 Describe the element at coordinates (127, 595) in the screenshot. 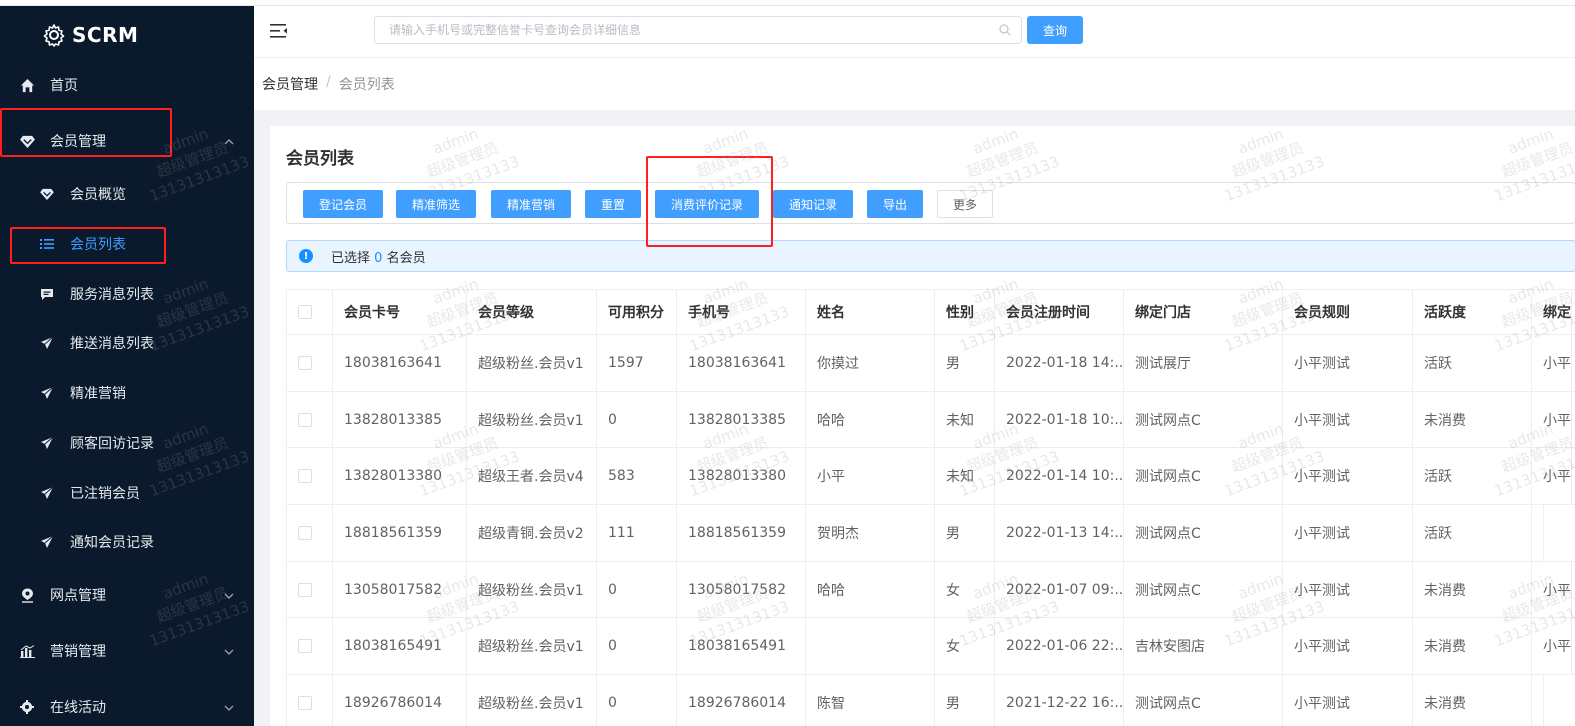

I see `sidebar-item-outlet-management: 网点管理` at that location.